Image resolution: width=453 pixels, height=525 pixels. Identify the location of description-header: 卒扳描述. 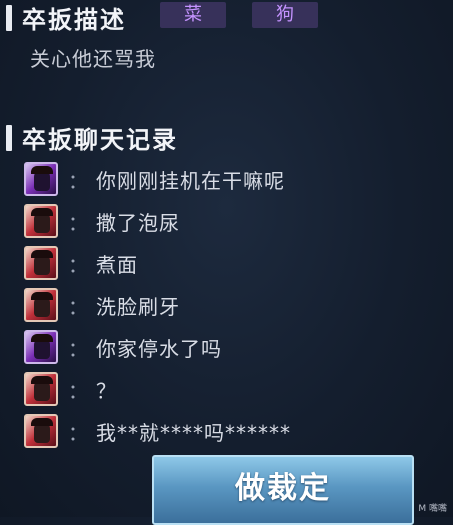
(63, 17).